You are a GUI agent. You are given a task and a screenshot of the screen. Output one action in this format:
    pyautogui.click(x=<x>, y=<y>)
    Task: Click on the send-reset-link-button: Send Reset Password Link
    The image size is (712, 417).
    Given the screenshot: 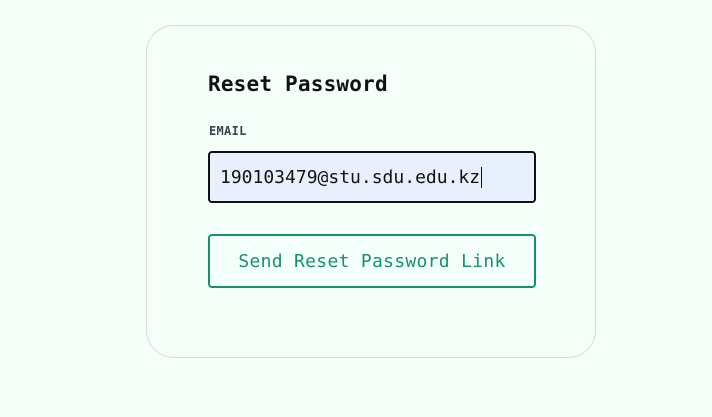 What is the action you would take?
    pyautogui.click(x=372, y=261)
    